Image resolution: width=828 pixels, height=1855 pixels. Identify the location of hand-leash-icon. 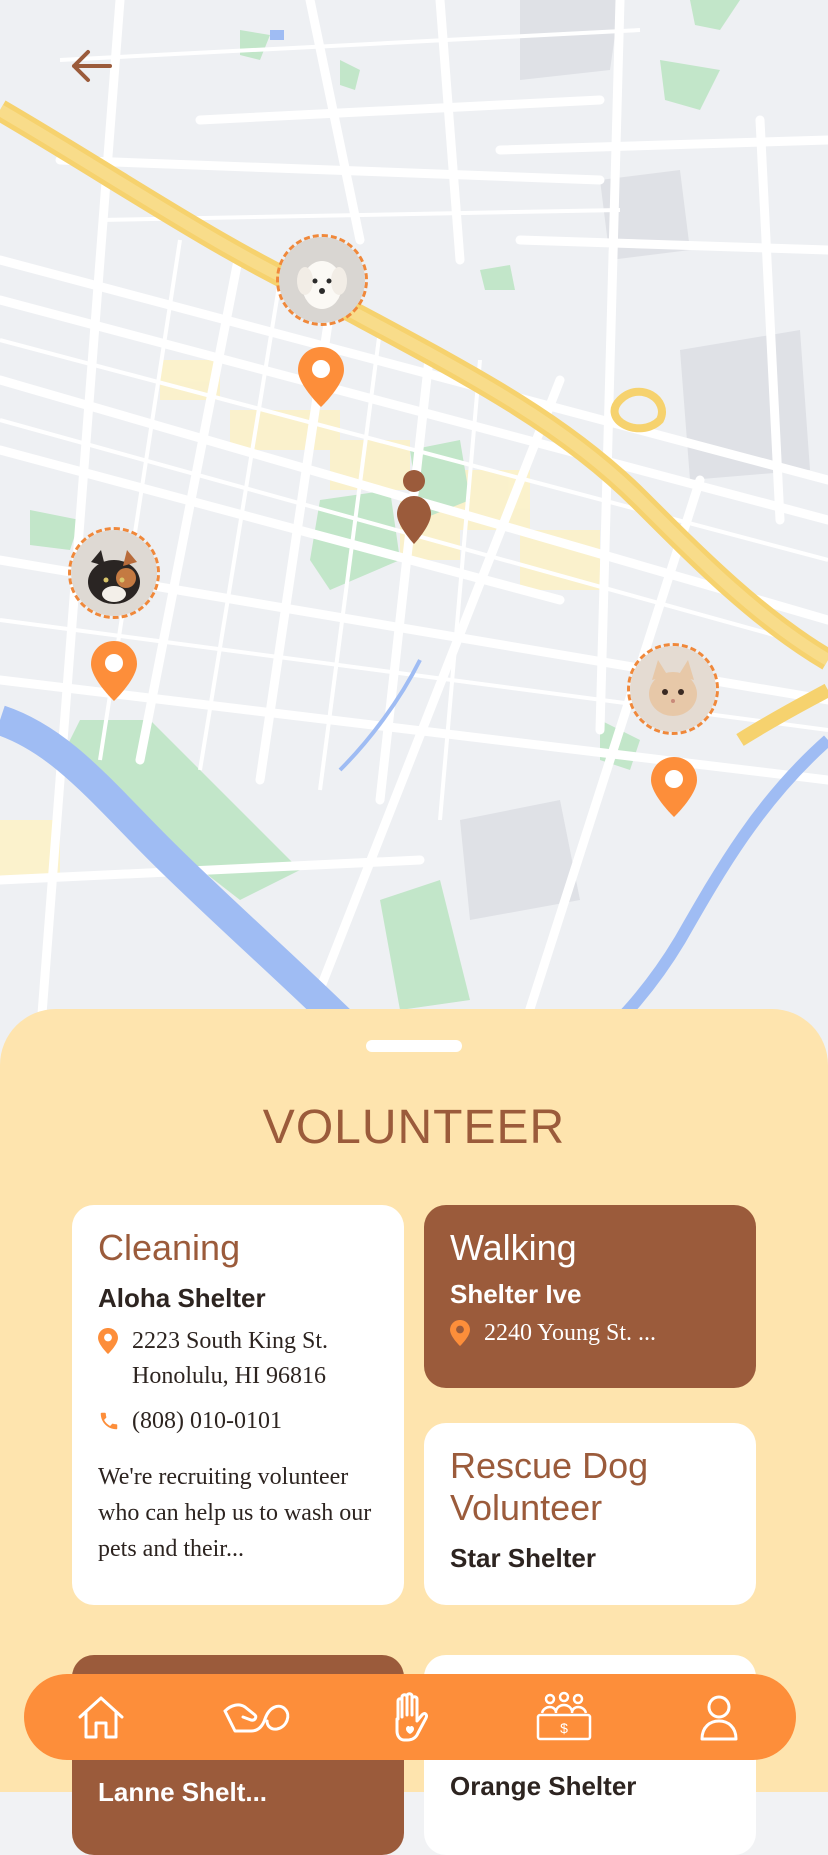
(256, 1718).